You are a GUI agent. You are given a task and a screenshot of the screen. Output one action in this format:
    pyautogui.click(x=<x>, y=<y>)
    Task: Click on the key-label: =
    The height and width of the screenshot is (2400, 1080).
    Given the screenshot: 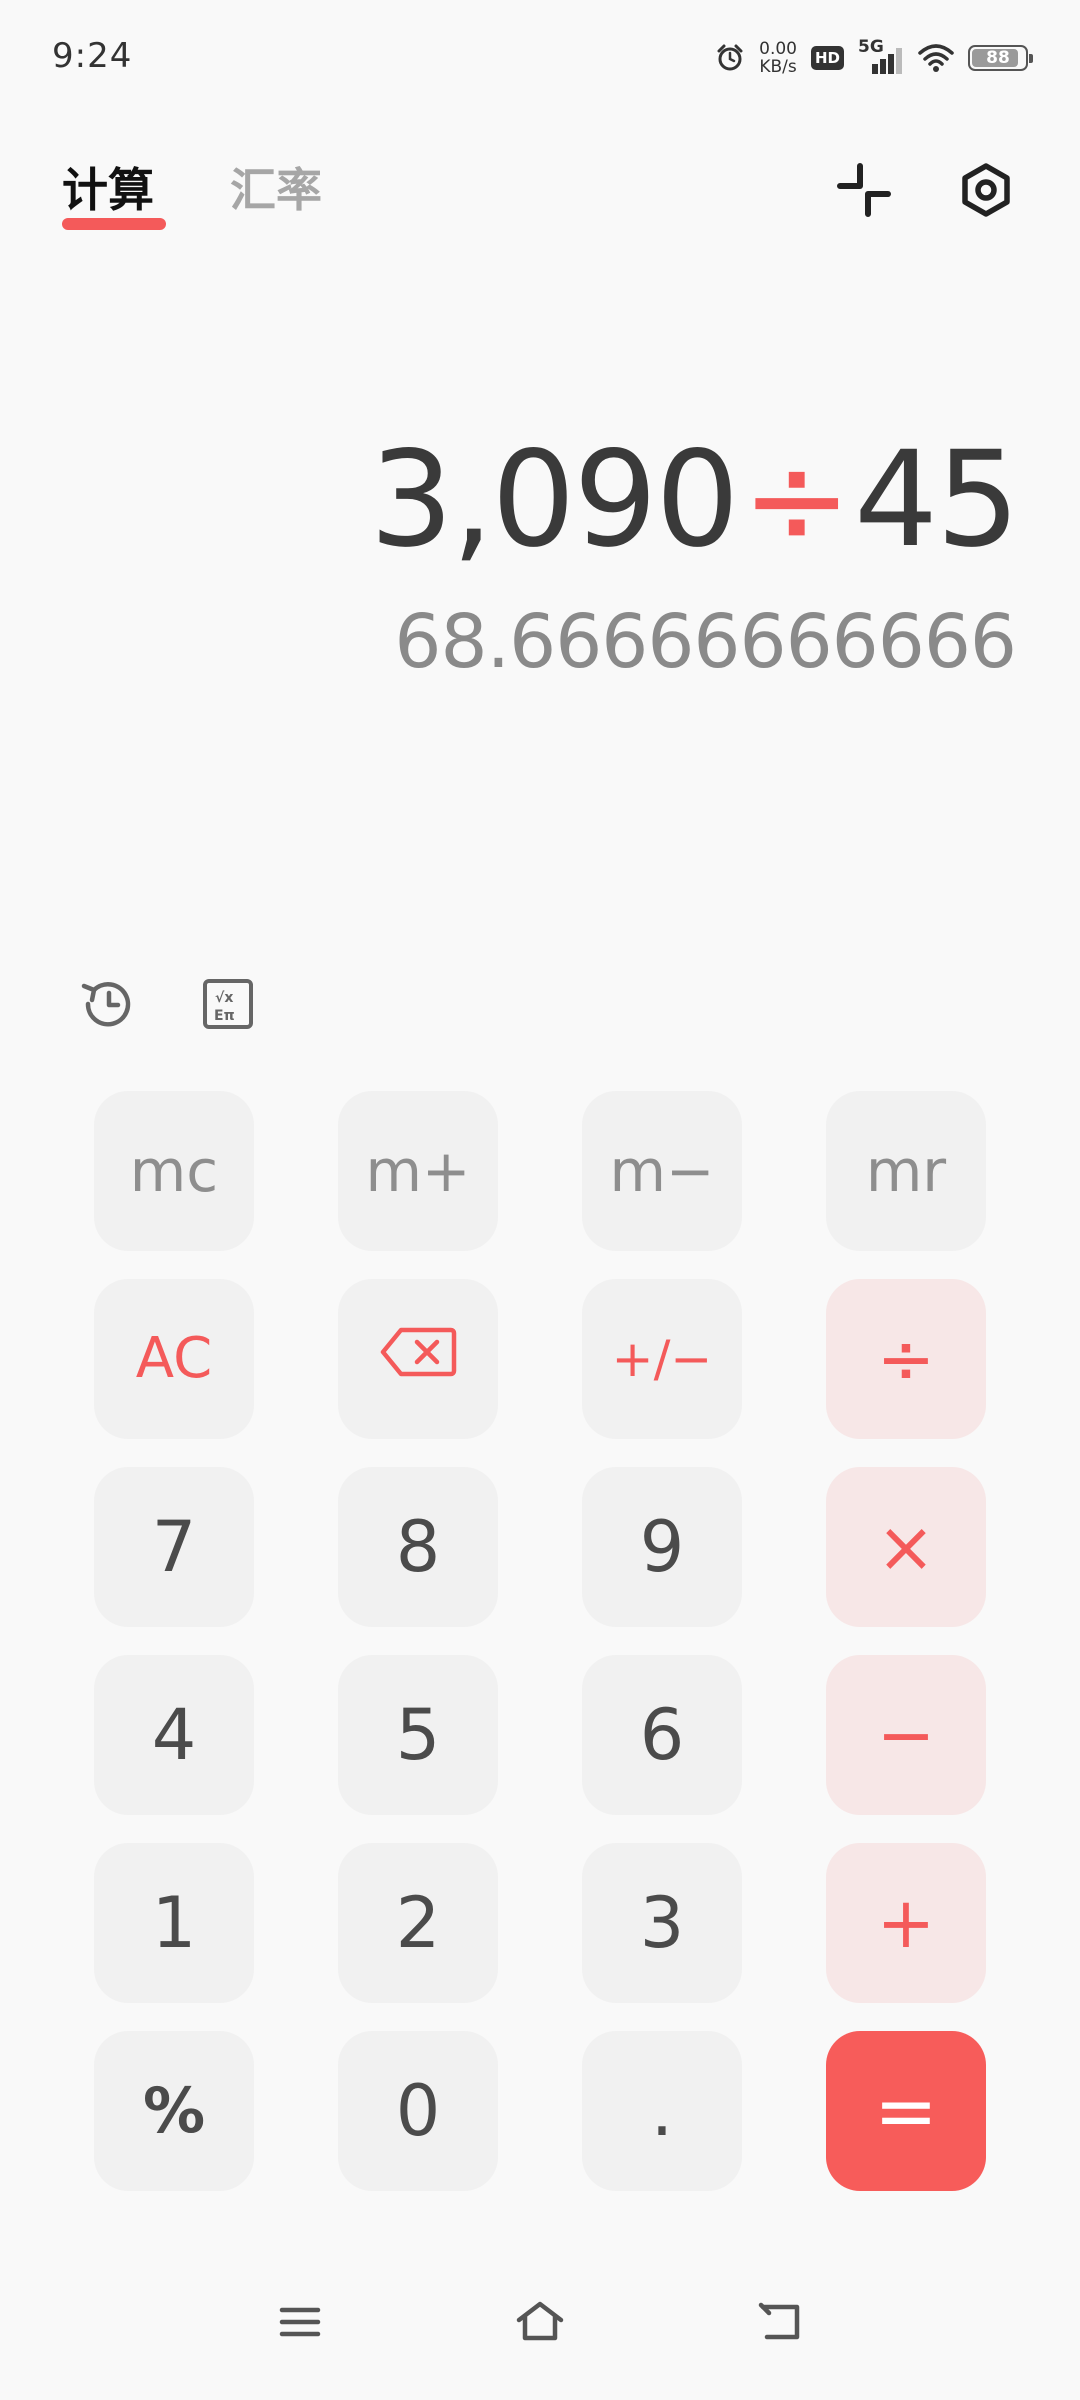 What is the action you would take?
    pyautogui.click(x=906, y=2110)
    